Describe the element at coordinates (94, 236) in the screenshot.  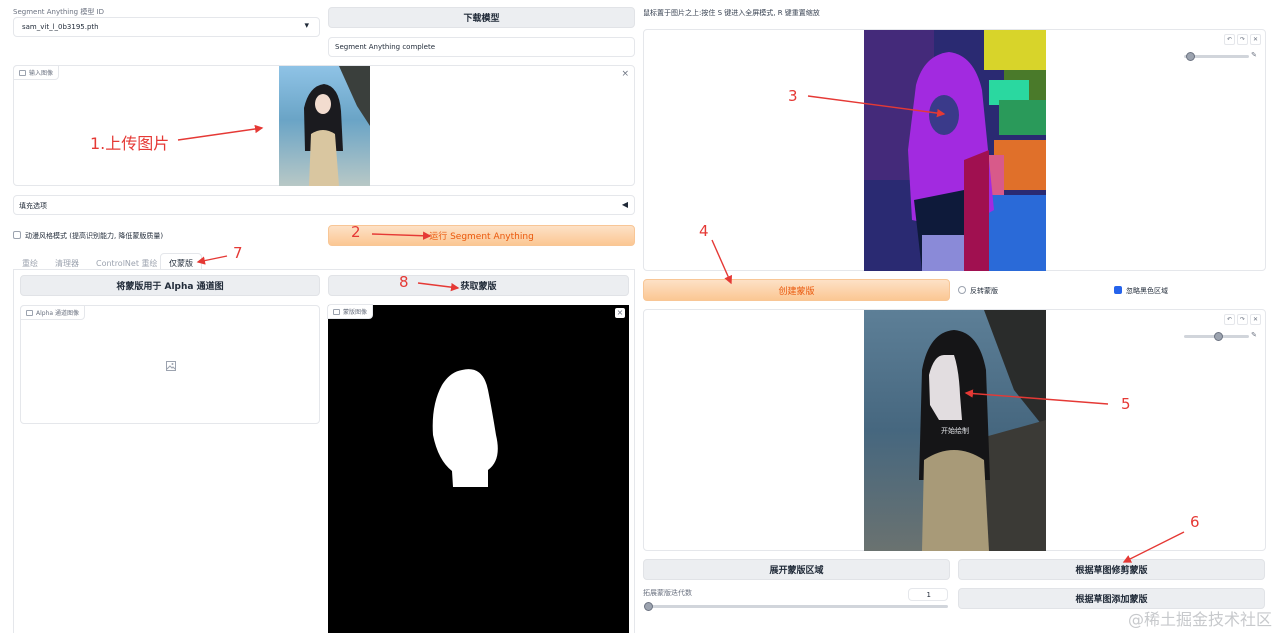
I see `anime-mode-label: 动漫风格模式 (提高识别能力, 降低蒙版质量)` at that location.